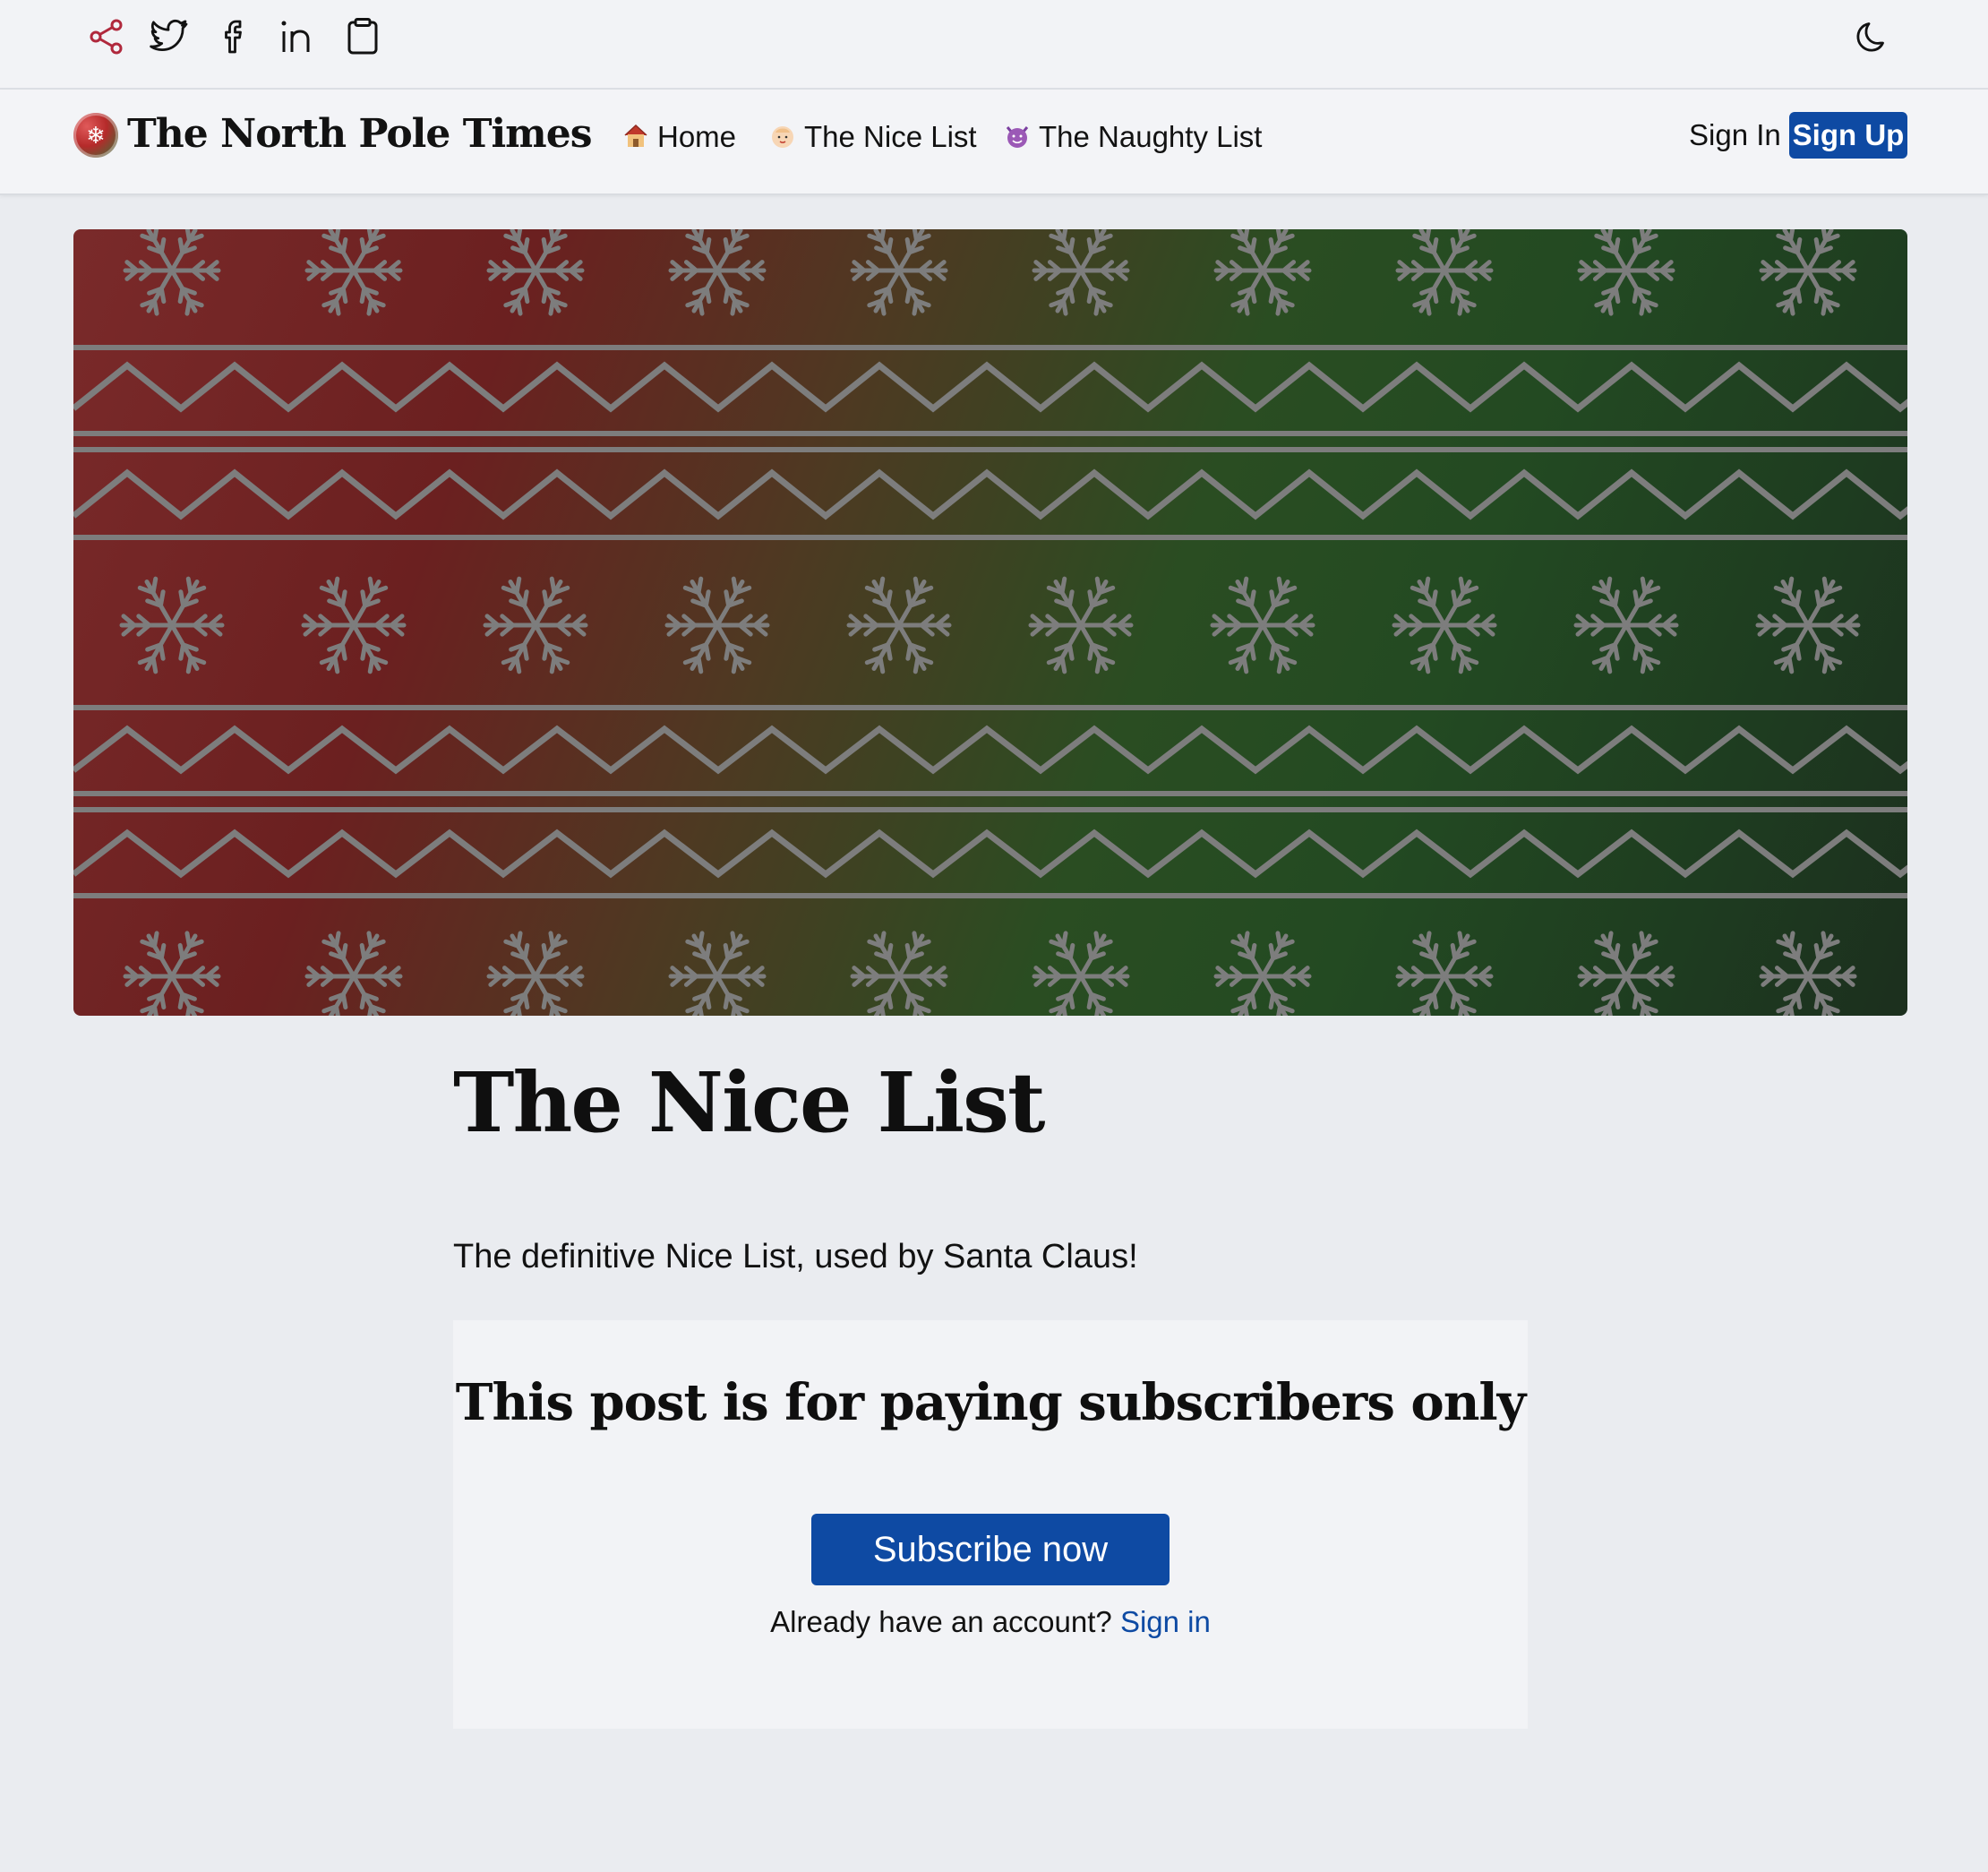 The height and width of the screenshot is (1872, 1988). I want to click on facebook-icon, so click(236, 36).